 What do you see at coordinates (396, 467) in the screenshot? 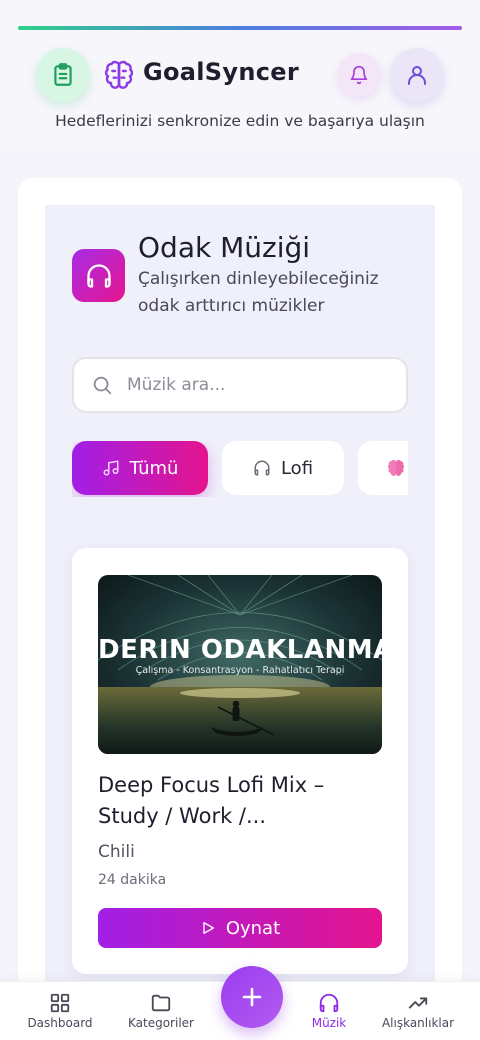
I see `brain-icon` at bounding box center [396, 467].